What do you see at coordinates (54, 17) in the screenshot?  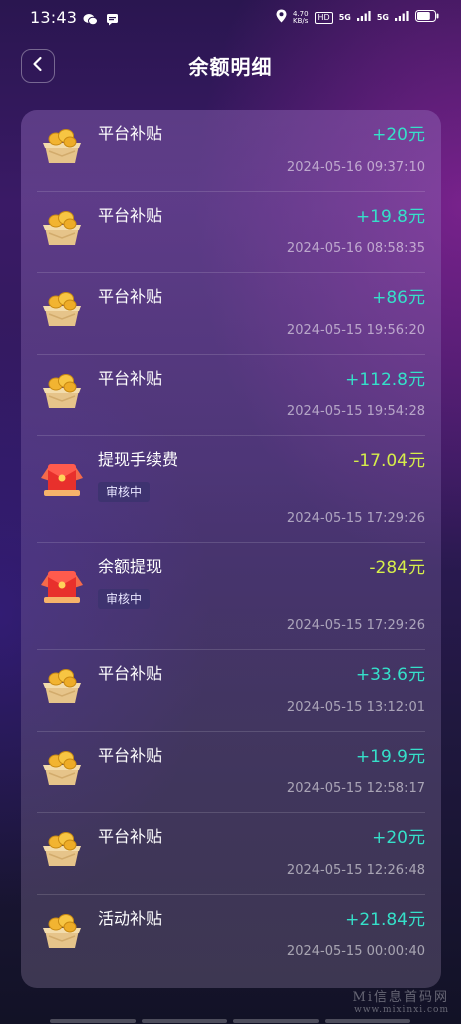 I see `status-time: 13:43` at bounding box center [54, 17].